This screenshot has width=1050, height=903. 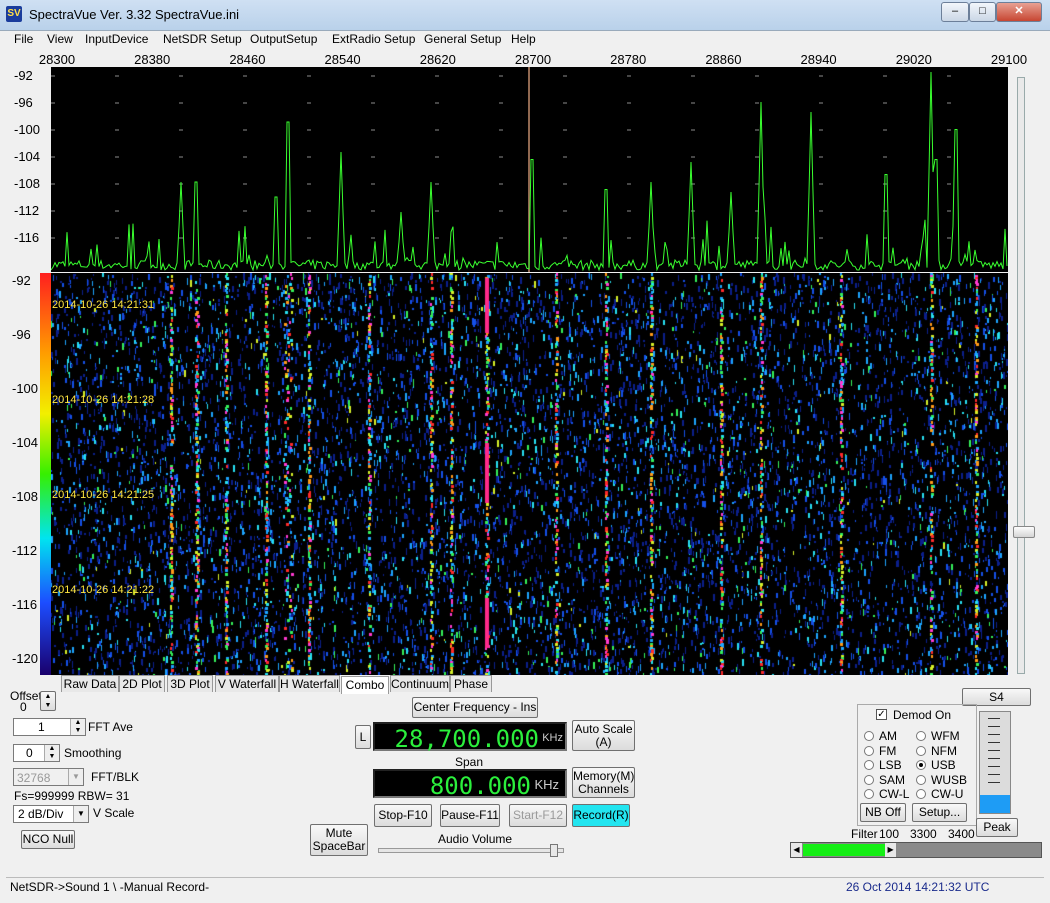 What do you see at coordinates (60, 39) in the screenshot?
I see `menu-view: View` at bounding box center [60, 39].